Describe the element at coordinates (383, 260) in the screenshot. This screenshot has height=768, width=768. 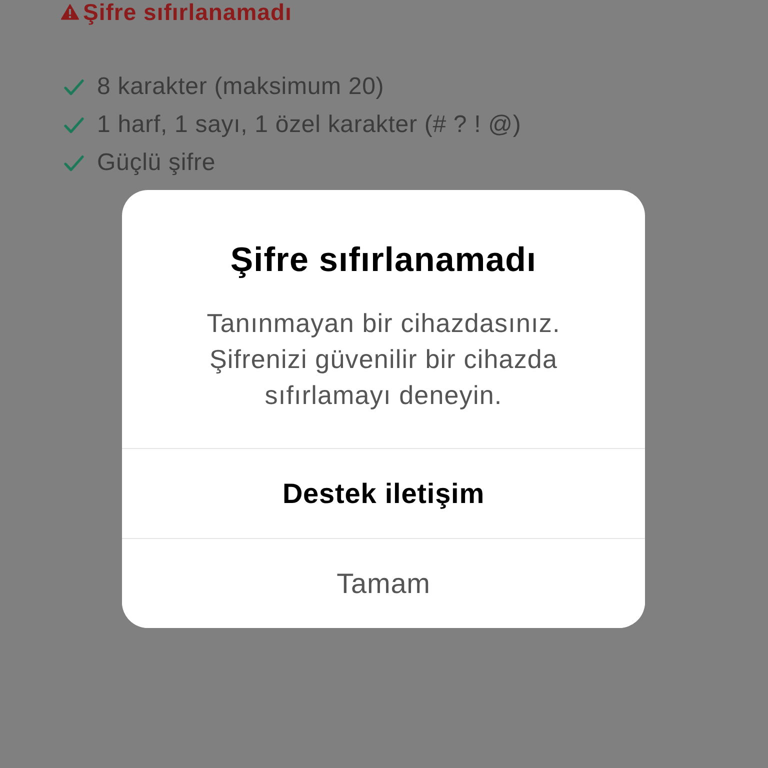
I see `dialog-title: Şifre sıfırlanamadı` at that location.